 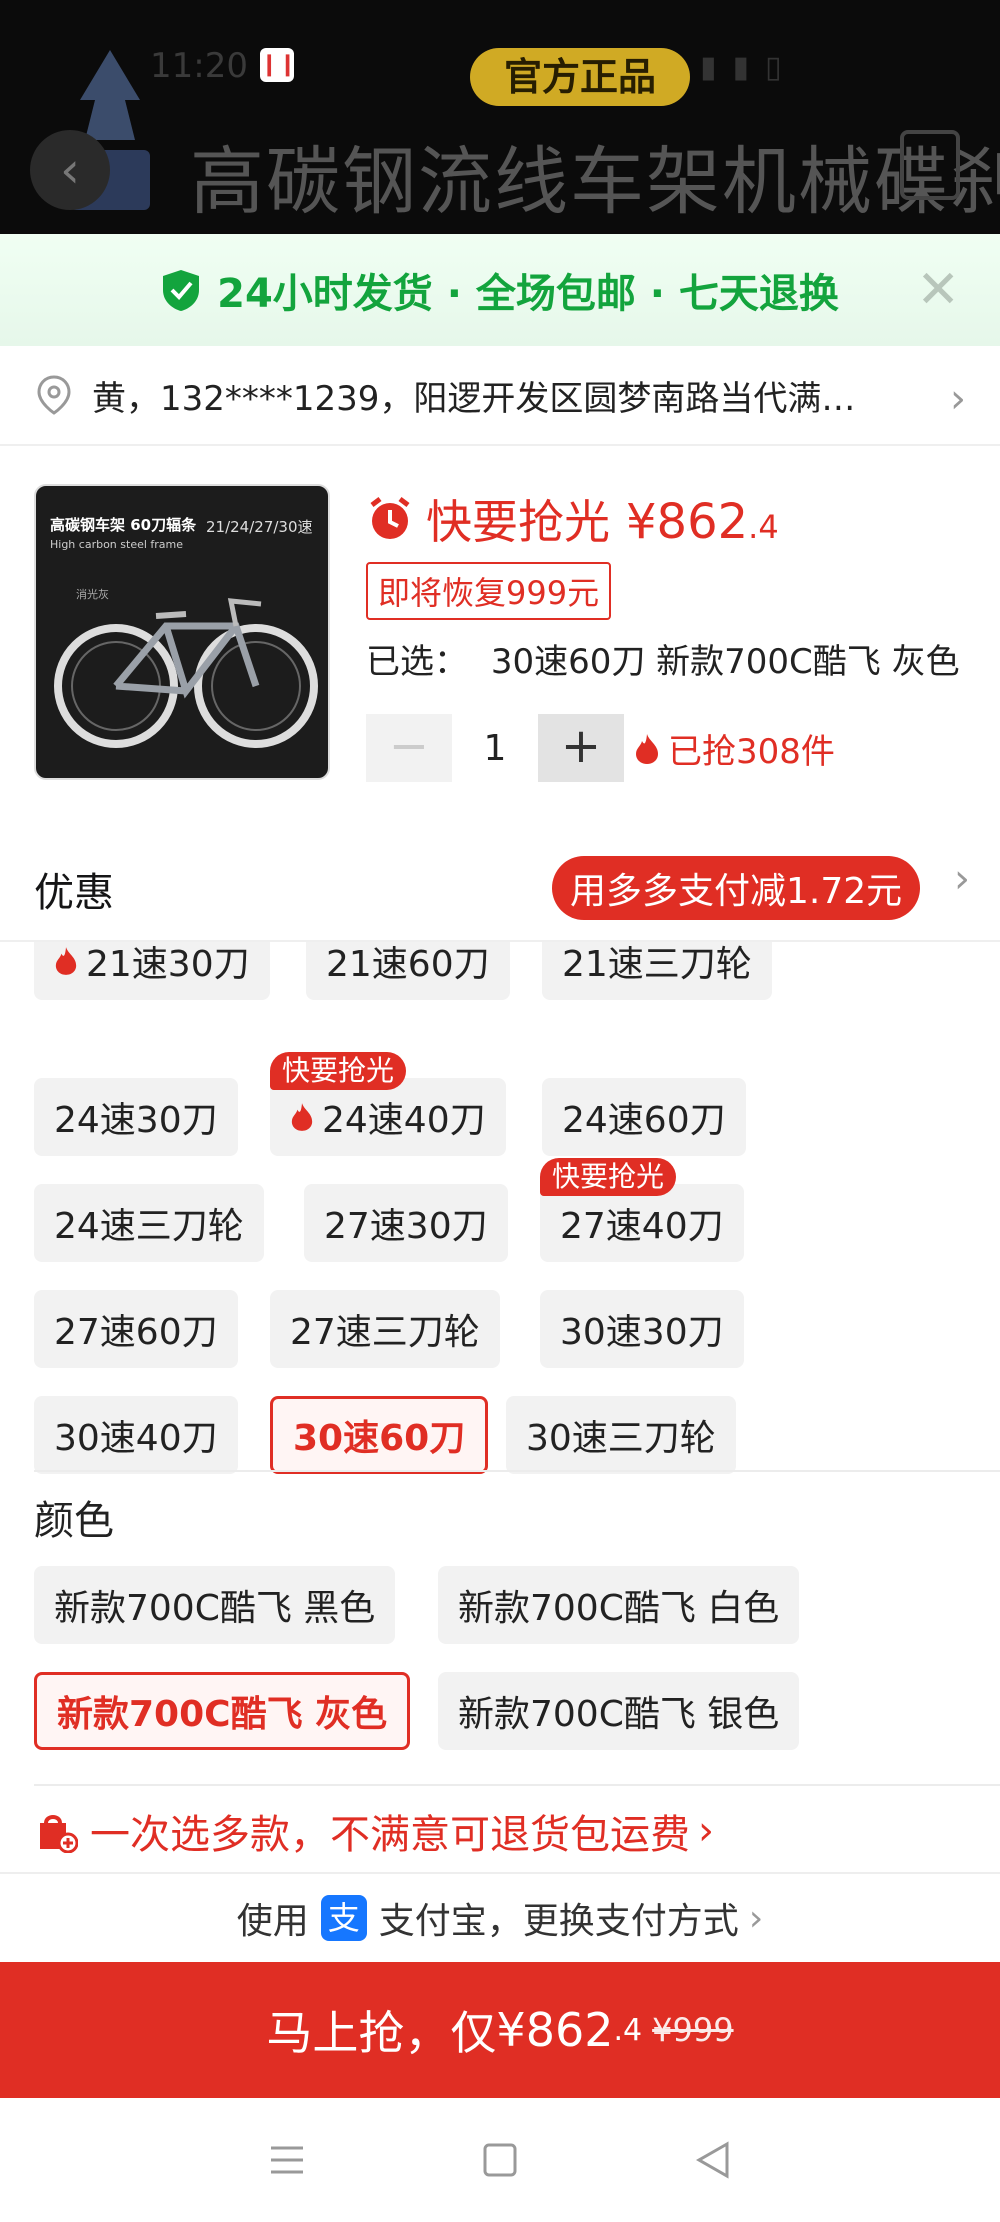 What do you see at coordinates (595, 182) in the screenshot?
I see `banner-text: 高碳钢流线车架机械碟刹` at bounding box center [595, 182].